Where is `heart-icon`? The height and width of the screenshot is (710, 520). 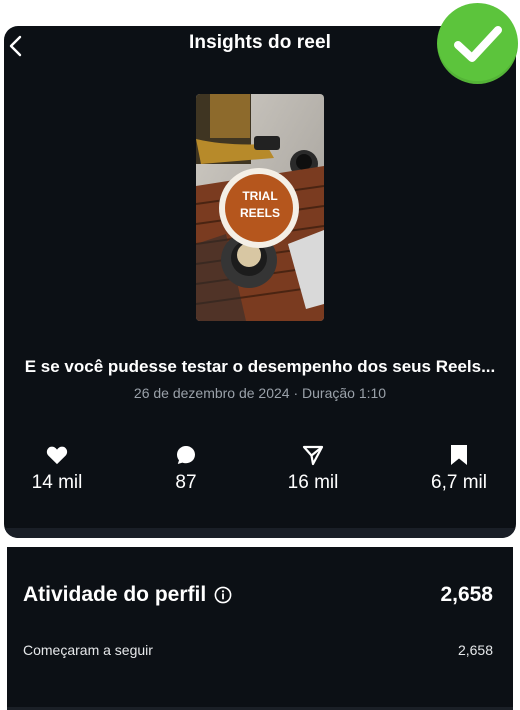 heart-icon is located at coordinates (57, 455).